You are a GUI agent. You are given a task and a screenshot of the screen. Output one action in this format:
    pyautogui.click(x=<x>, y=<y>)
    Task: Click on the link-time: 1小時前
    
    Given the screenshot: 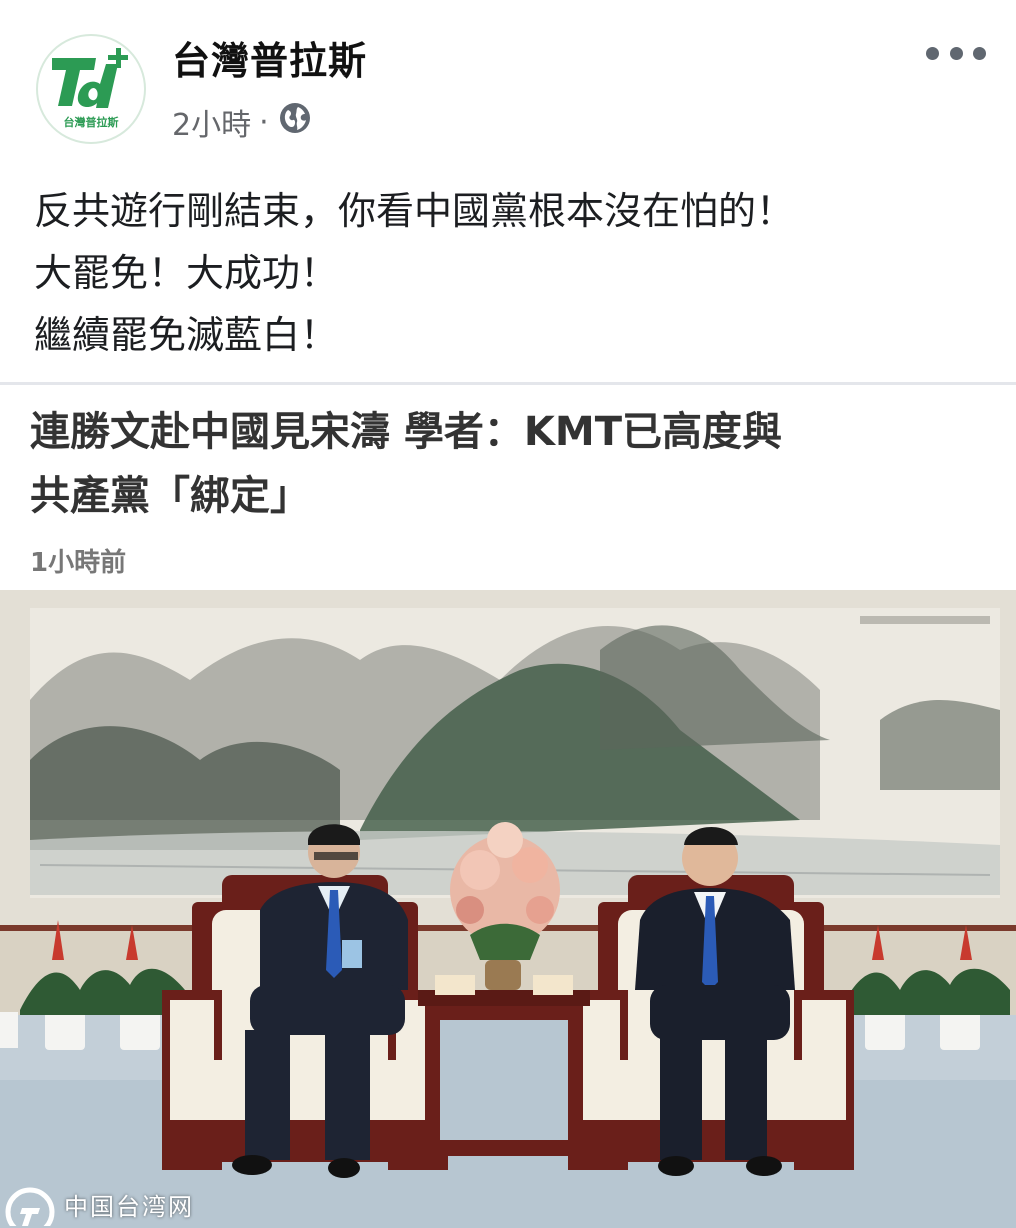 What is the action you would take?
    pyautogui.click(x=78, y=563)
    